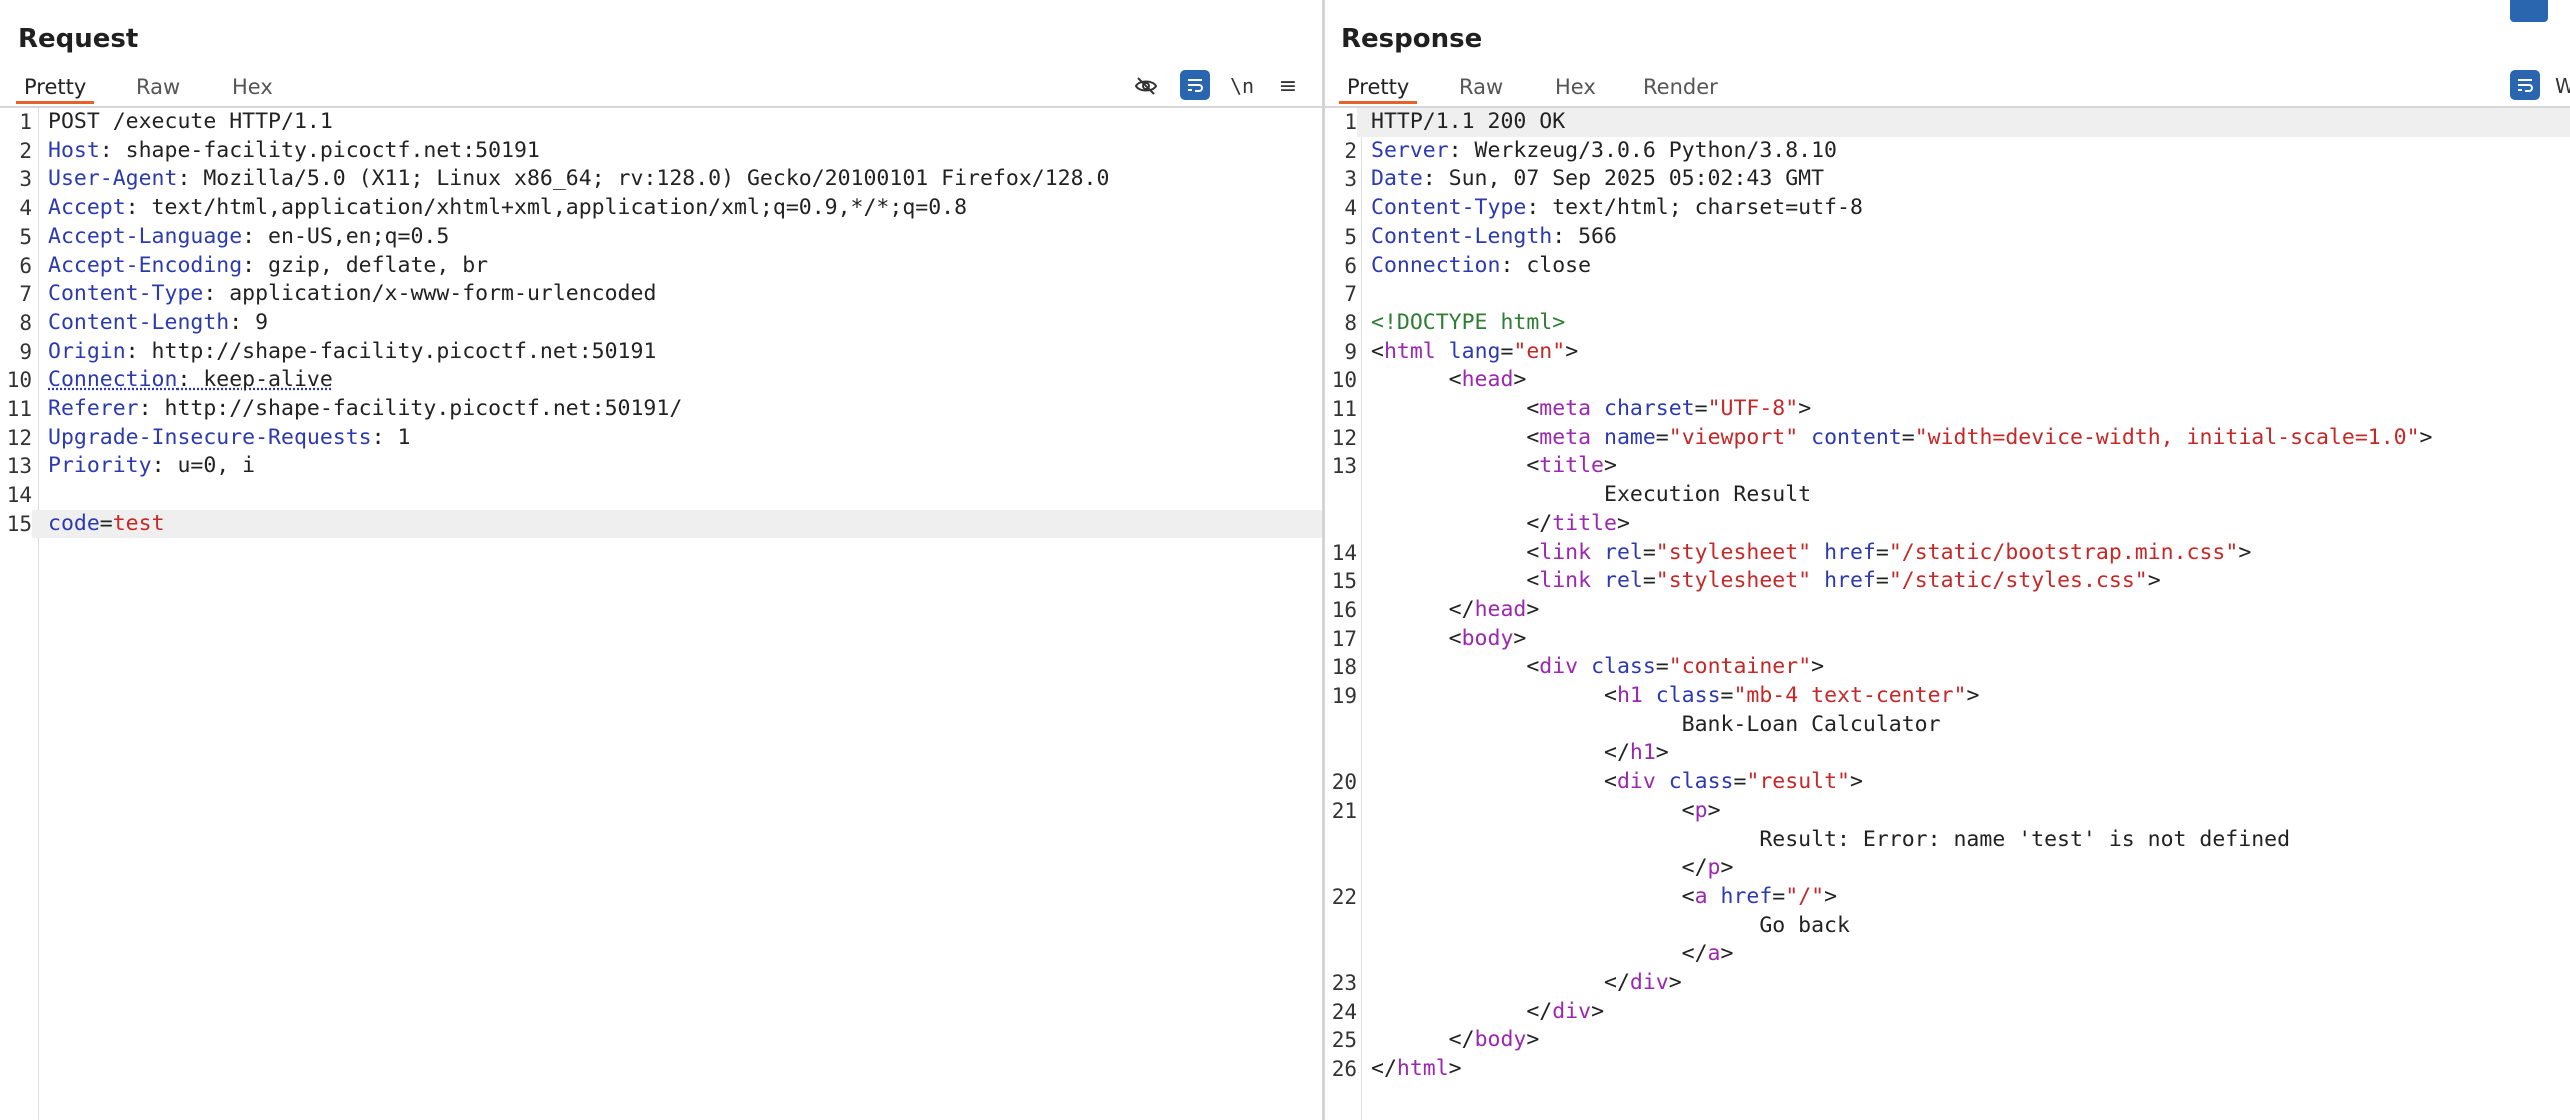 Image resolution: width=2570 pixels, height=1120 pixels. What do you see at coordinates (1947, 237) in the screenshot?
I see `code-line: 5 Content-Length: 566` at bounding box center [1947, 237].